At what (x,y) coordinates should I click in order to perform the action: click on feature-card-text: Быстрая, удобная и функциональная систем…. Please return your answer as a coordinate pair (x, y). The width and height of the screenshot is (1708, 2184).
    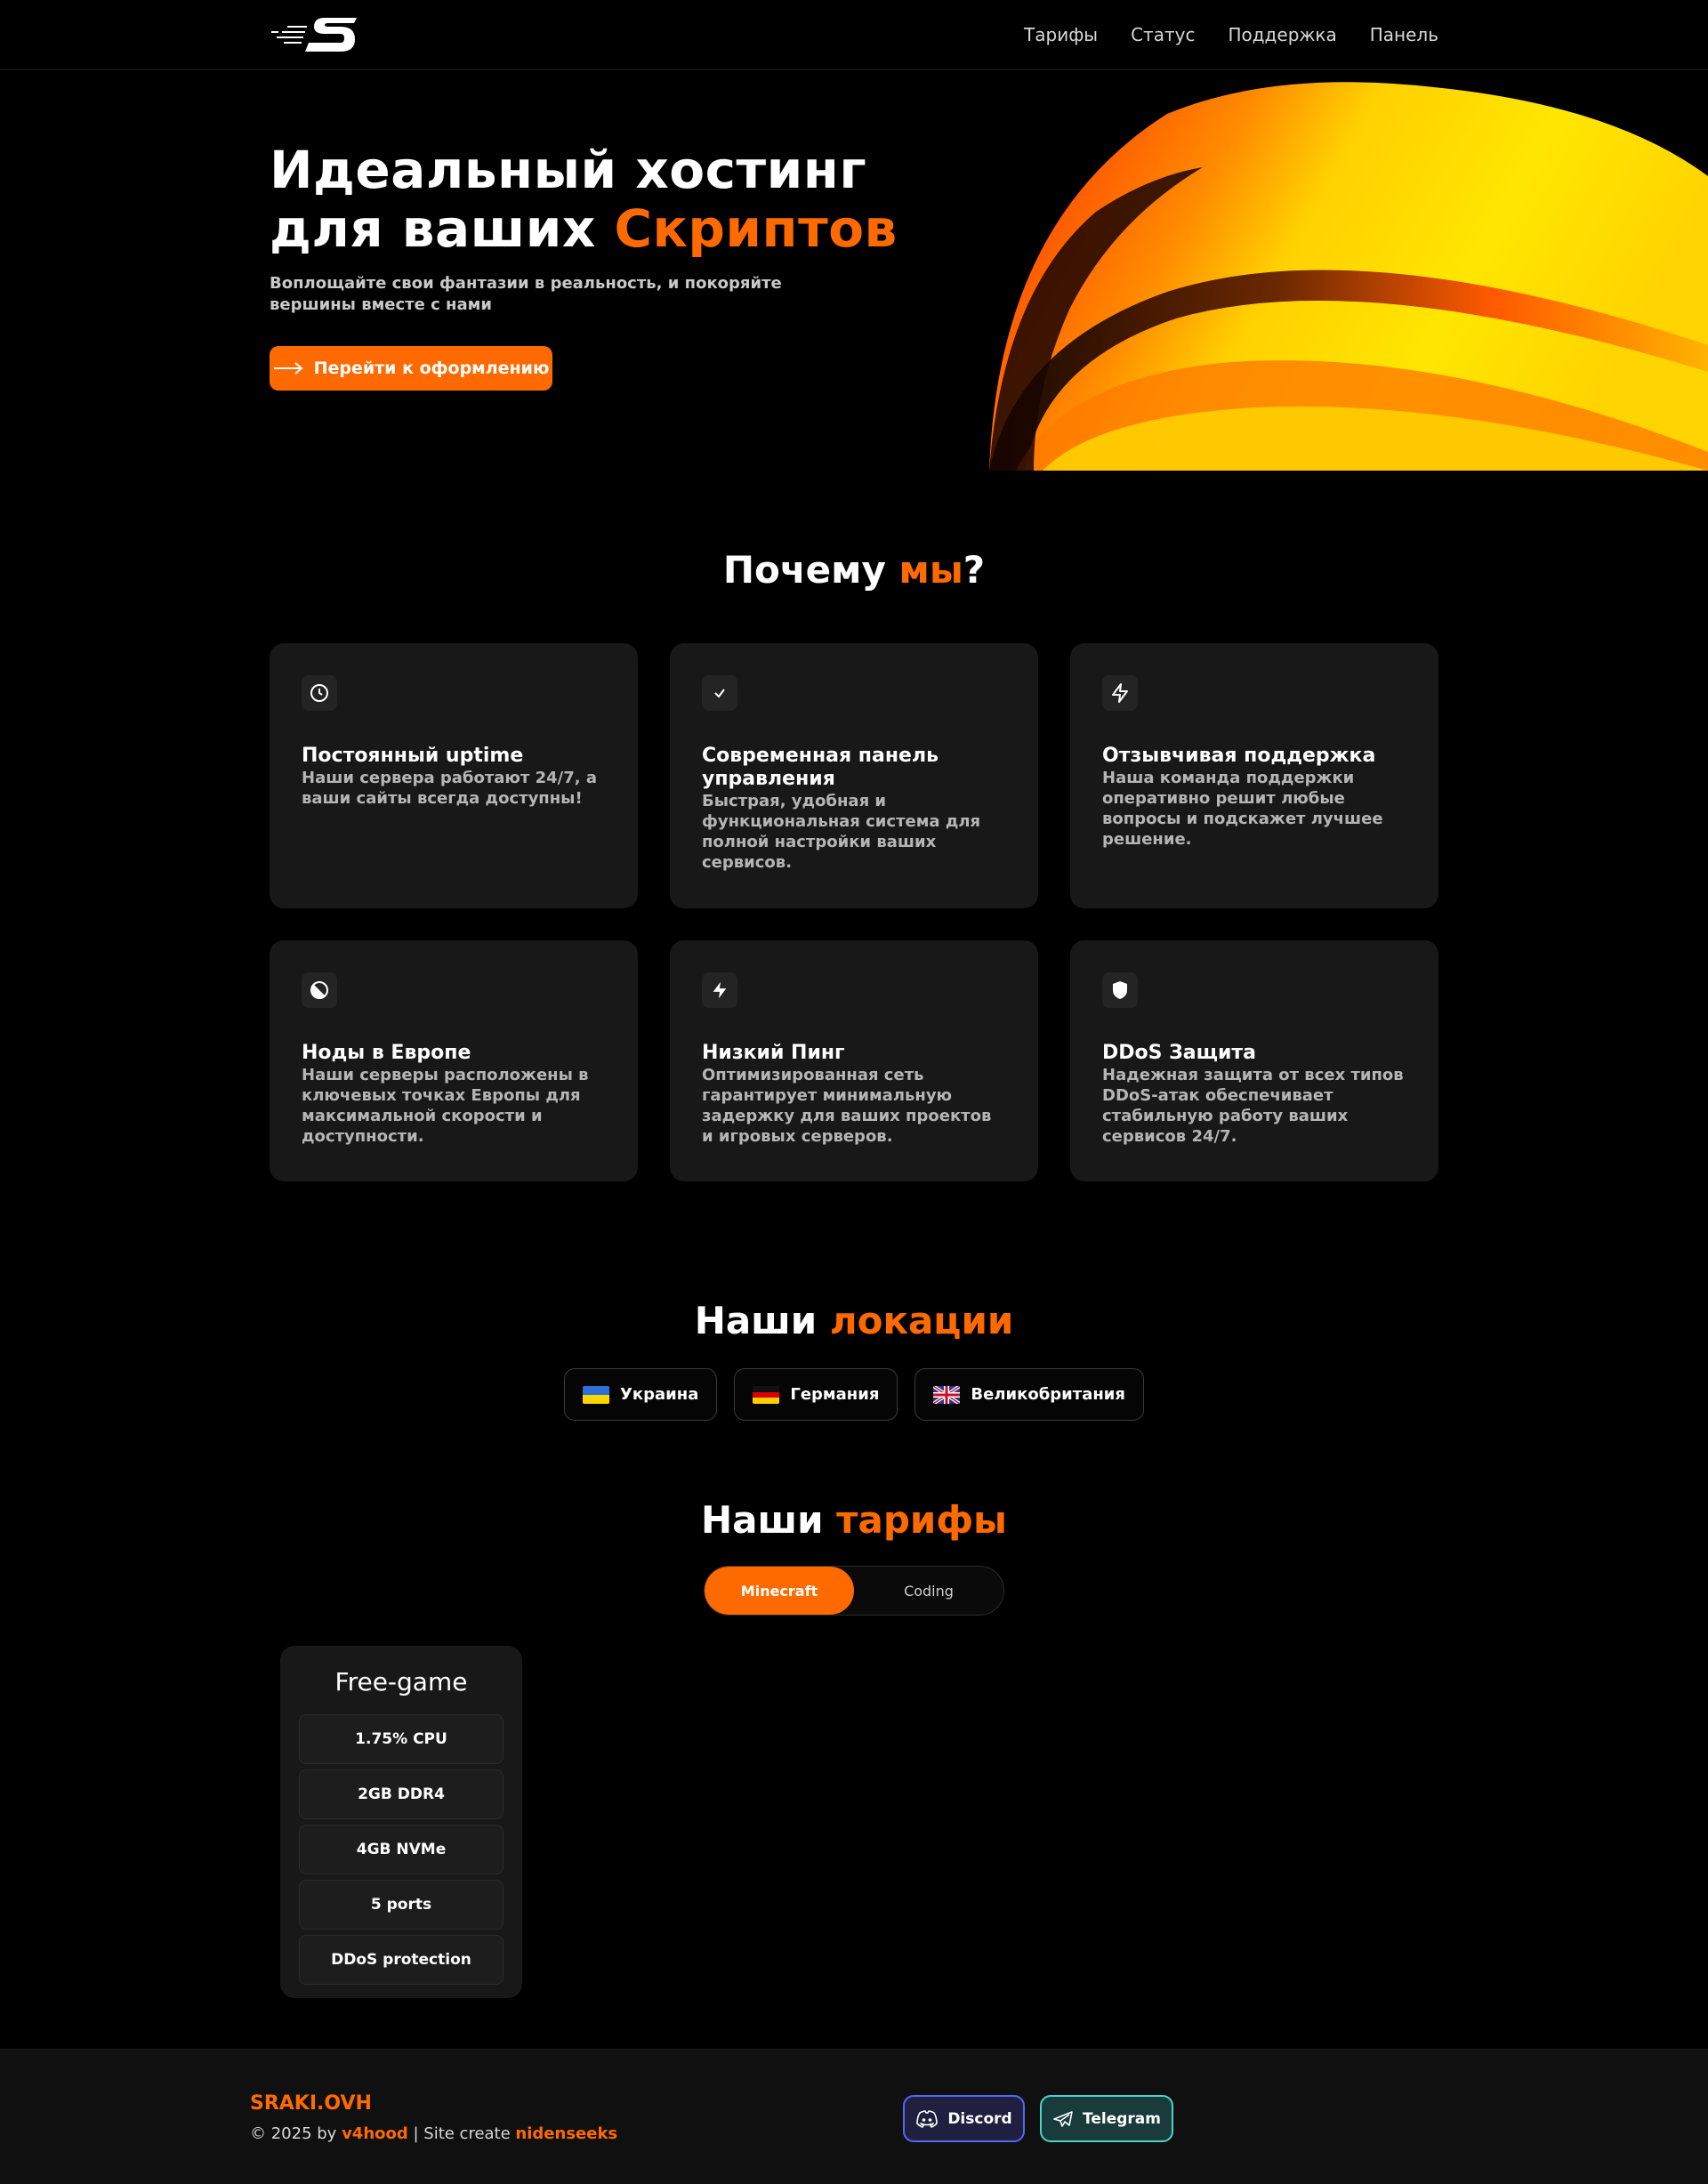
    Looking at the image, I should click on (841, 832).